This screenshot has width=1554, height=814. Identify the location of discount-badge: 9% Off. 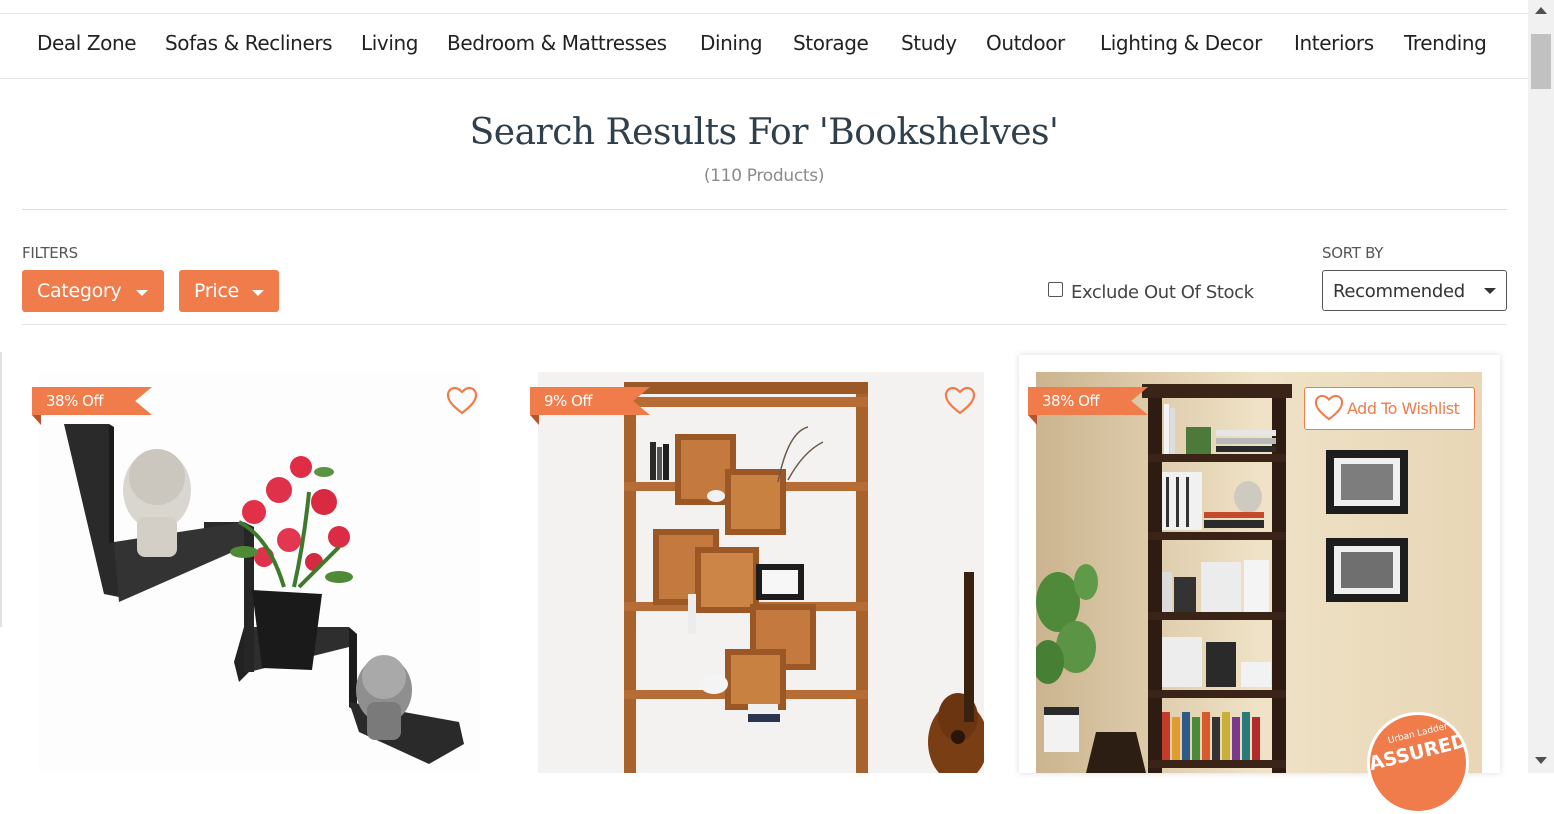
(590, 401).